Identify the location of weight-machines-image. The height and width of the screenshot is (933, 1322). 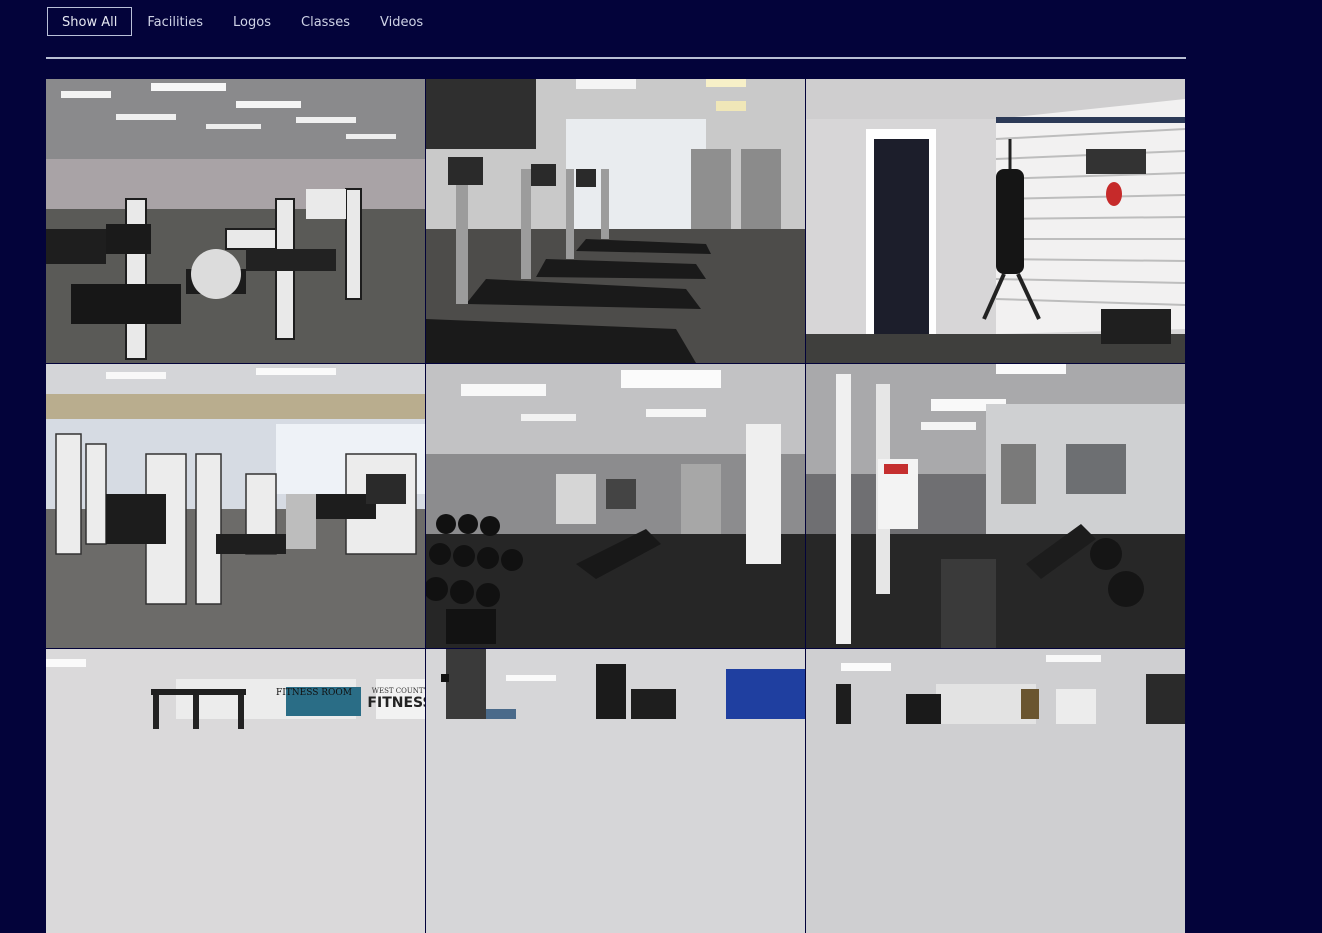
(995, 791).